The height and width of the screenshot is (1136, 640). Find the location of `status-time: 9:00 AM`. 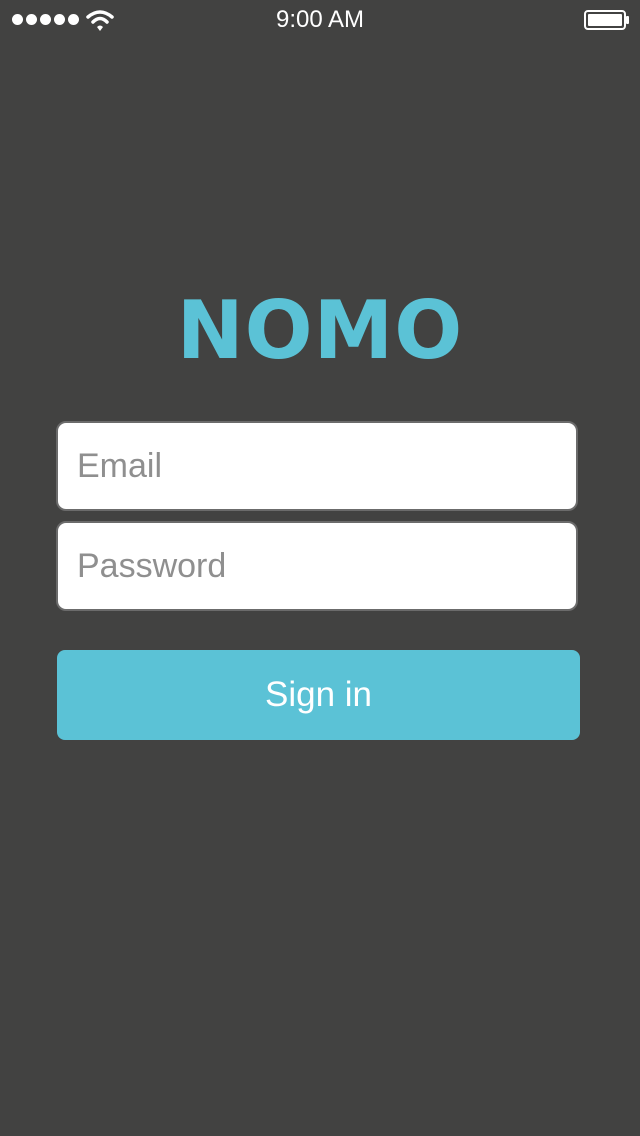

status-time: 9:00 AM is located at coordinates (320, 19).